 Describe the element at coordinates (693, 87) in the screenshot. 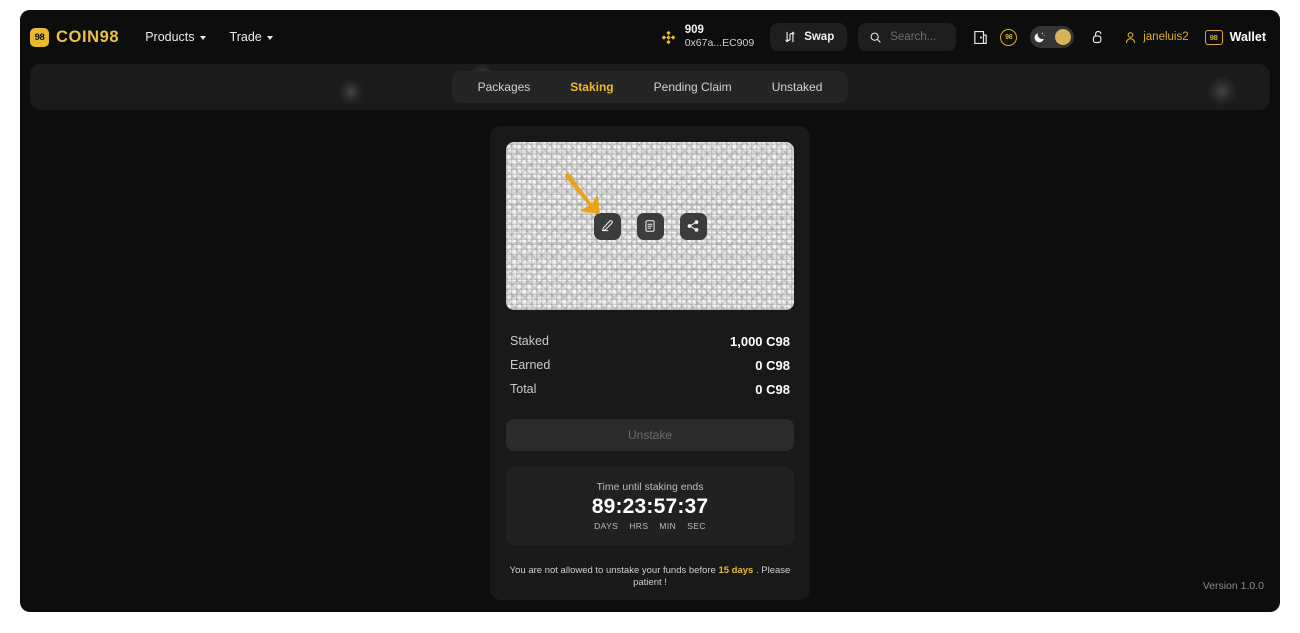

I see `tab-pending-claim: Pending Claim` at that location.